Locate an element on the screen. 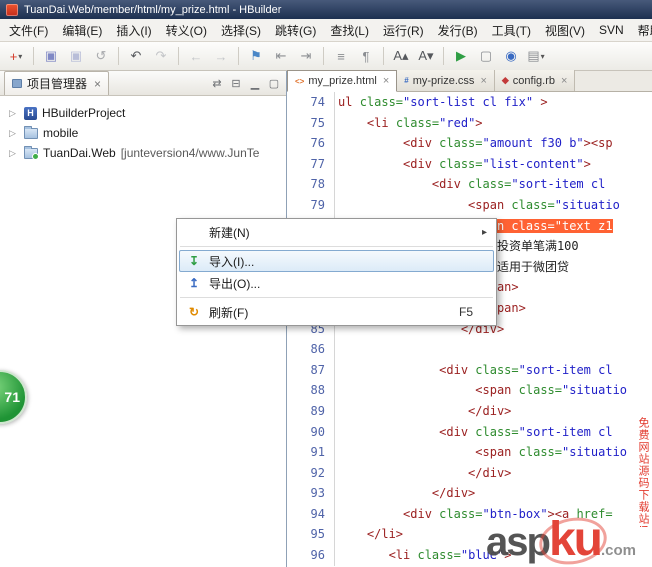  line-number: 86 is located at coordinates (311, 349).